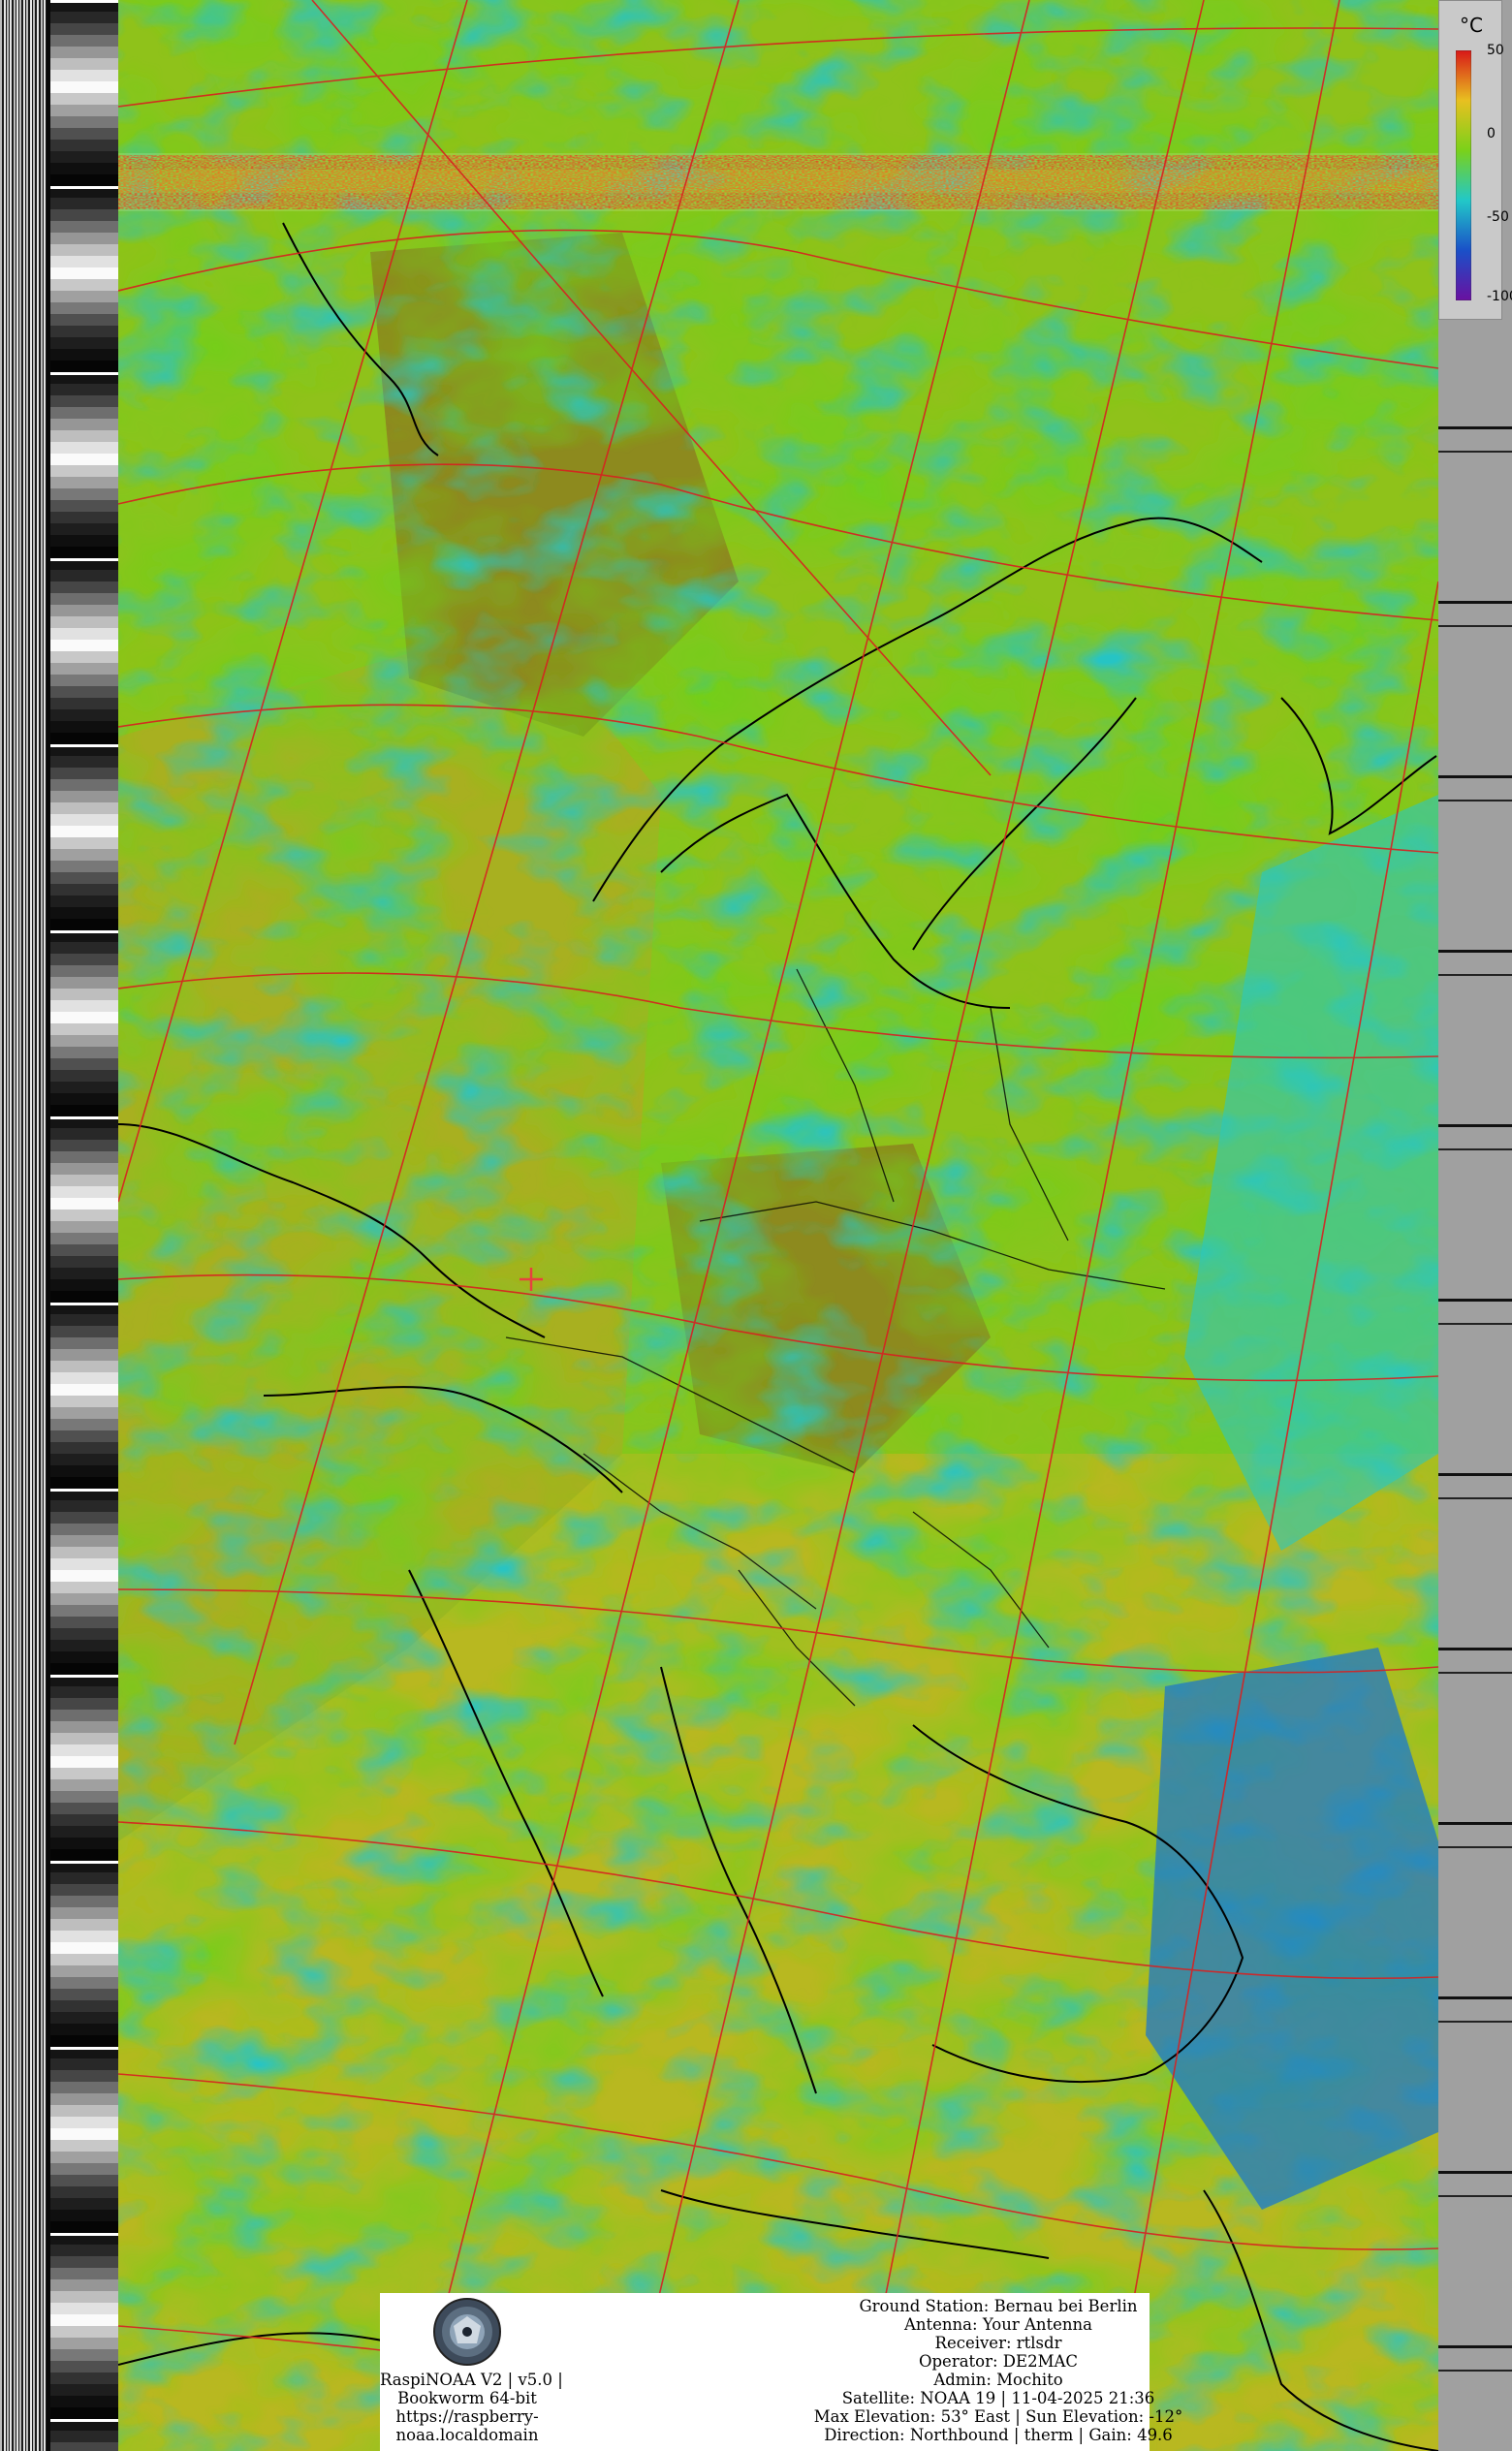 This screenshot has height=2451, width=1512. I want to click on admin-line: Admin: Mochito, so click(998, 2380).